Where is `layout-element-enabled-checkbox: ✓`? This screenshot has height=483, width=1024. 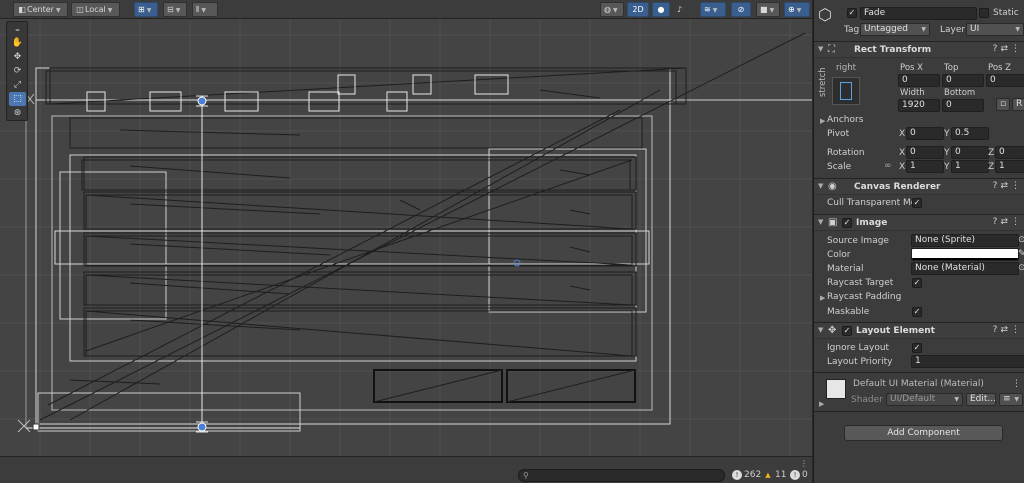
layout-element-enabled-checkbox: ✓ is located at coordinates (847, 331).